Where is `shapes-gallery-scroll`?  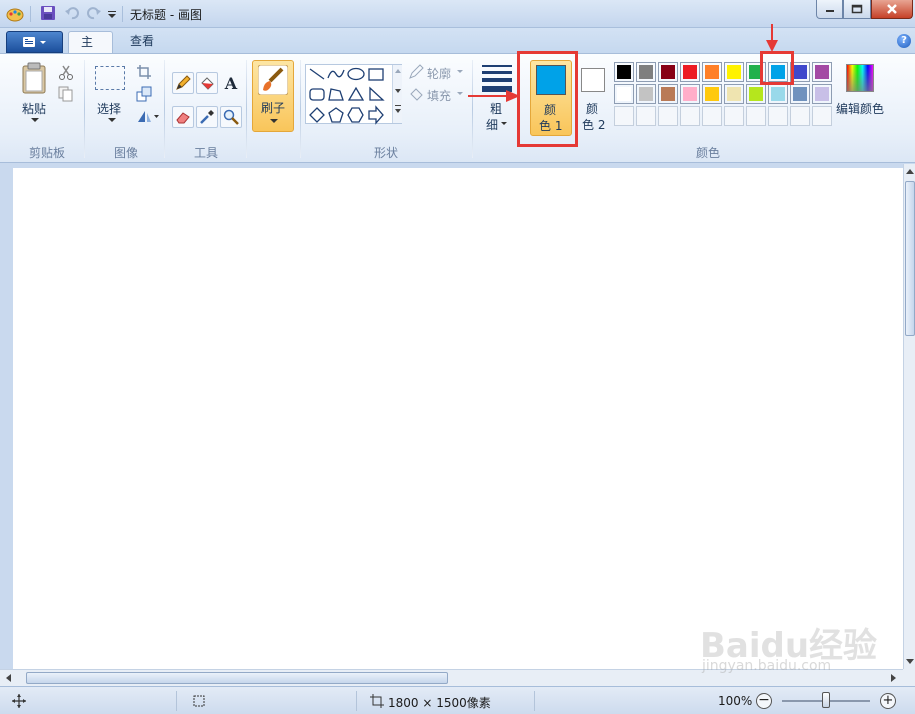
shapes-gallery-scroll is located at coordinates (397, 94).